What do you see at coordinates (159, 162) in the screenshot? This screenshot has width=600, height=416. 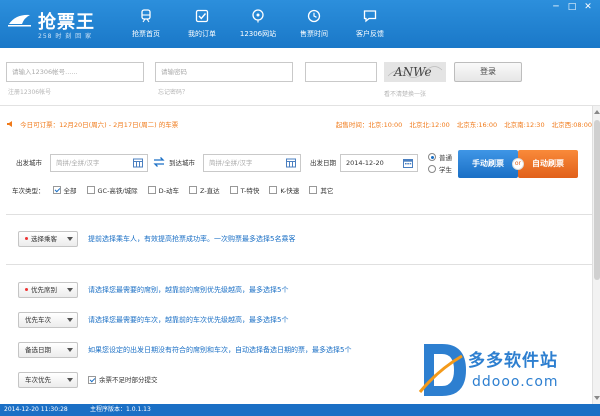 I see `swap-cities-icon` at bounding box center [159, 162].